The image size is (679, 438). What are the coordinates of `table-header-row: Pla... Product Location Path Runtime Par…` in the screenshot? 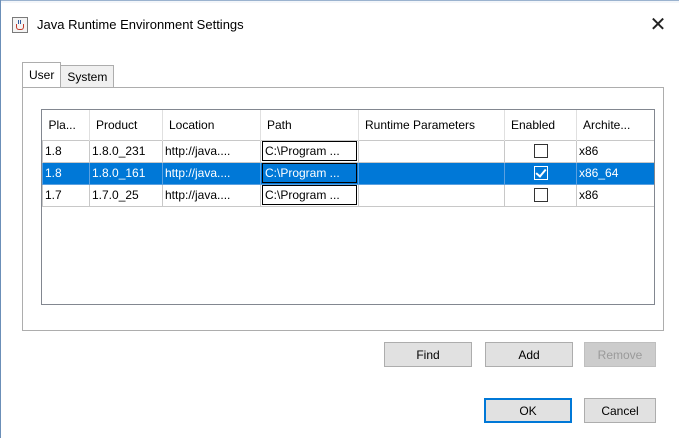 It's located at (348, 125).